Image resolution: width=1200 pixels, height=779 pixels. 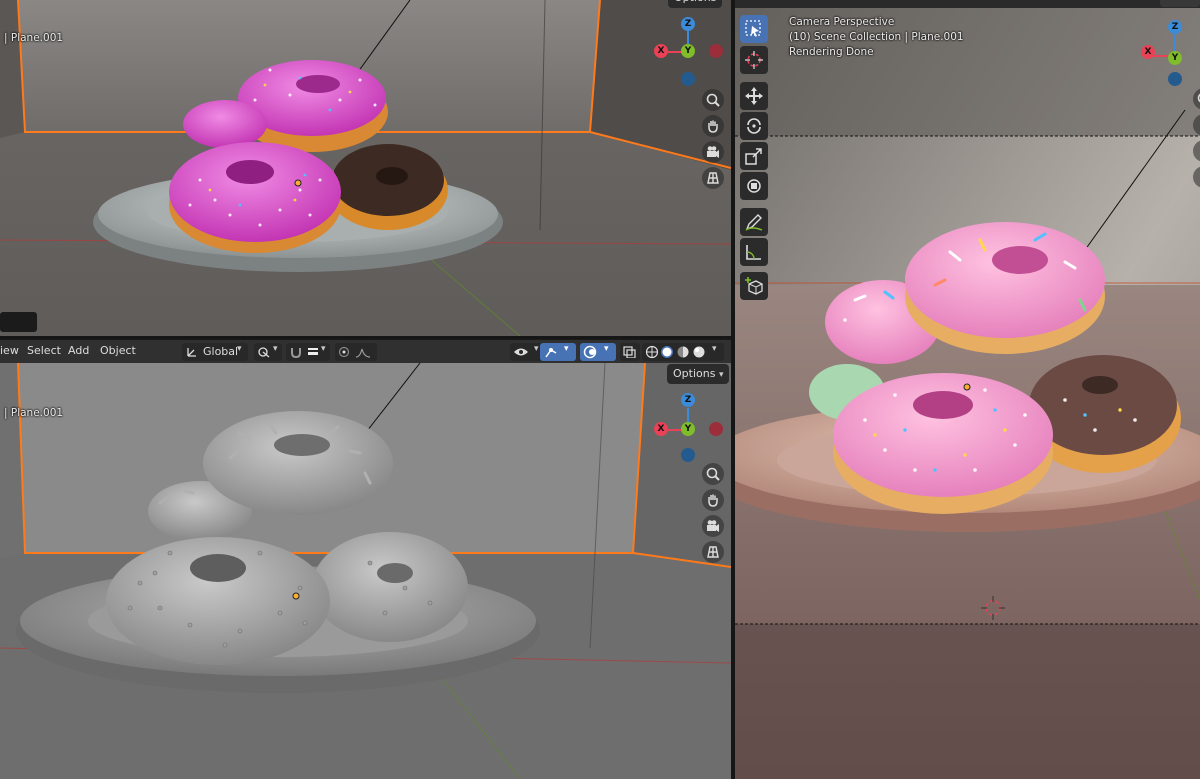 What do you see at coordinates (44, 350) in the screenshot?
I see `menu-select: Select` at bounding box center [44, 350].